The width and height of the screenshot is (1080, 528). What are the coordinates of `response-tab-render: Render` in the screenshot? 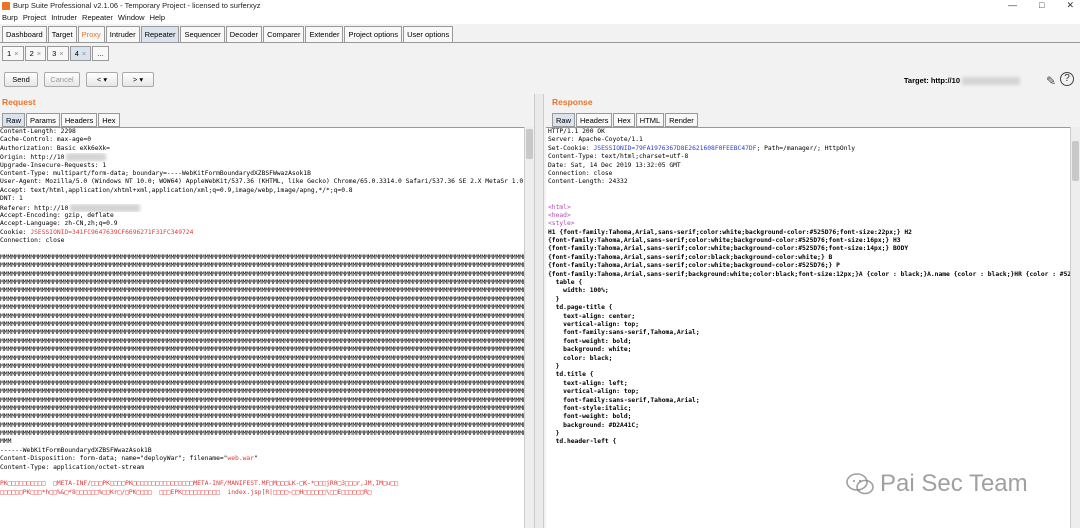 It's located at (681, 120).